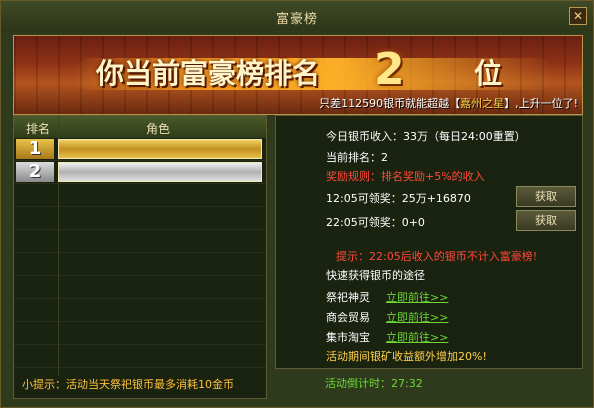 This screenshot has width=594, height=408. What do you see at coordinates (389, 69) in the screenshot?
I see `banner-rank-number: 2` at bounding box center [389, 69].